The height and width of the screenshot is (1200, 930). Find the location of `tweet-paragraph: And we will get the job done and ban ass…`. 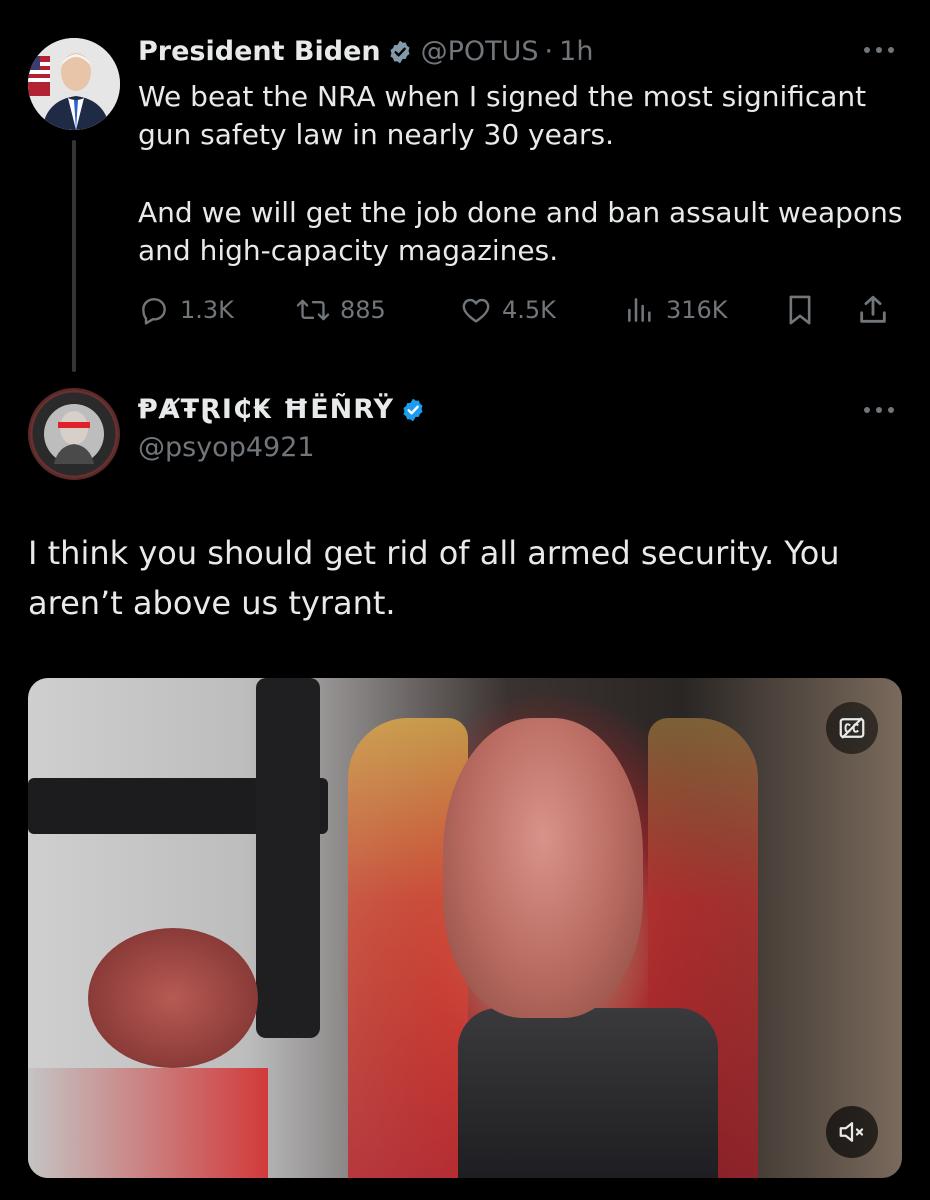

tweet-paragraph: And we will get the job done and ban ass… is located at coordinates (520, 231).